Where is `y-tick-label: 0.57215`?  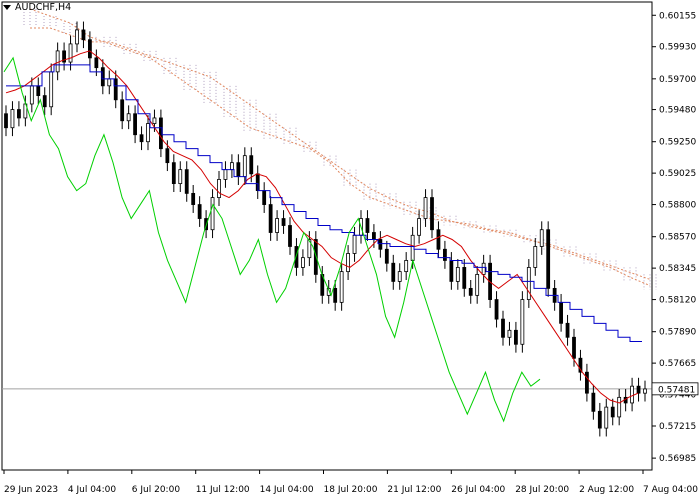
y-tick-label: 0.57215 is located at coordinates (677, 427).